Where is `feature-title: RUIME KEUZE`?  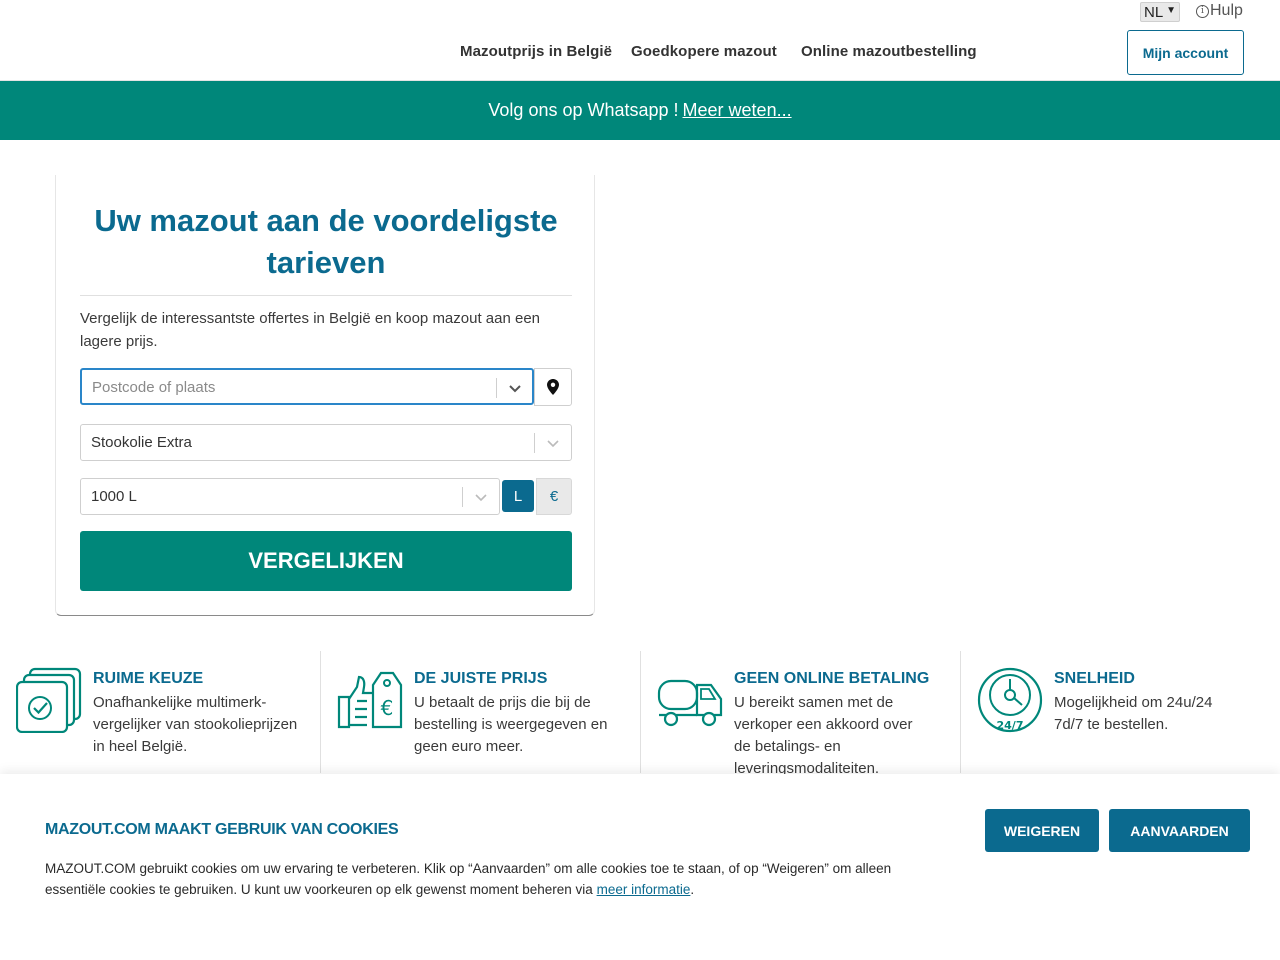 feature-title: RUIME KEUZE is located at coordinates (148, 678).